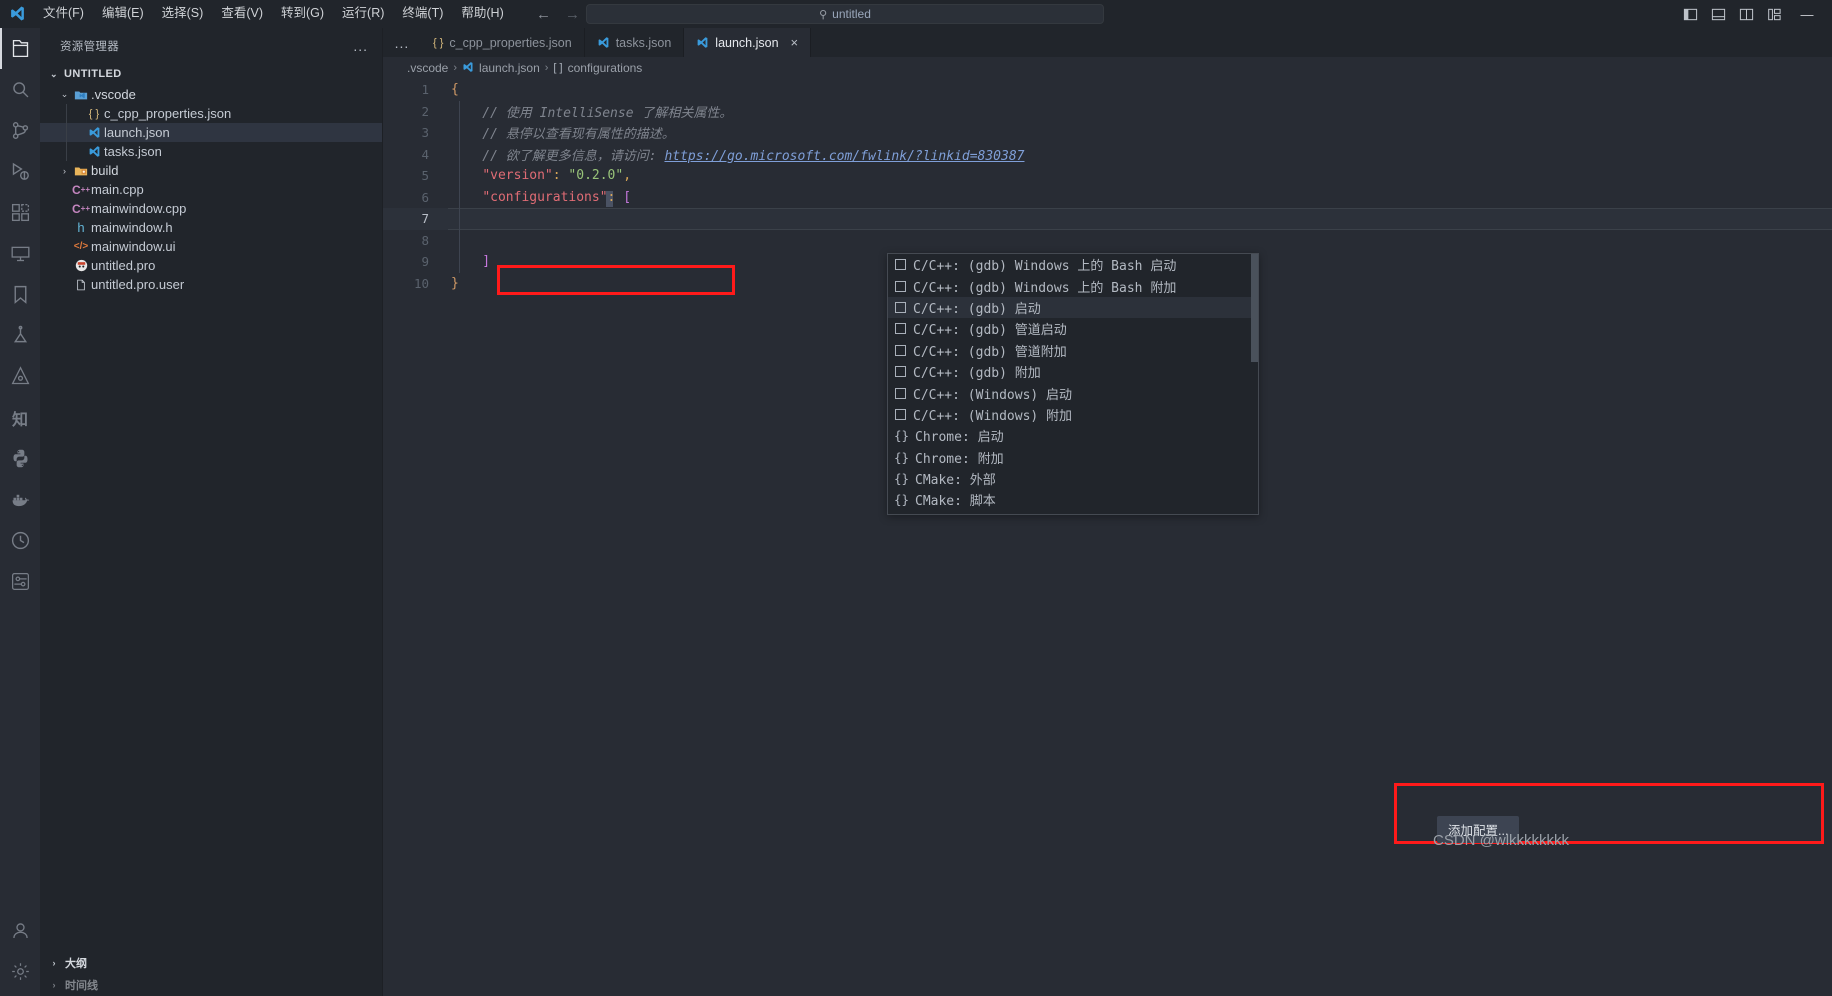 This screenshot has width=1832, height=996. What do you see at coordinates (211, 113) in the screenshot?
I see `tree-item-c-cpp-properties: { } c_cpp_properties.json` at bounding box center [211, 113].